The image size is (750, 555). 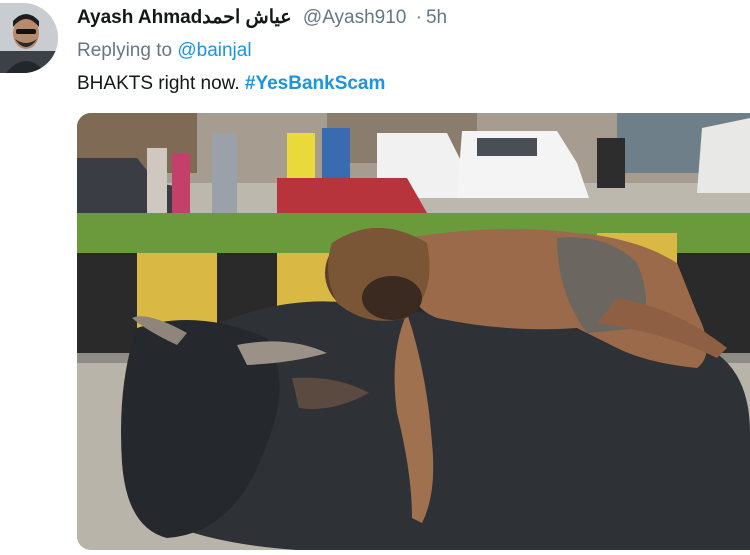 I want to click on avatar, so click(x=29, y=38).